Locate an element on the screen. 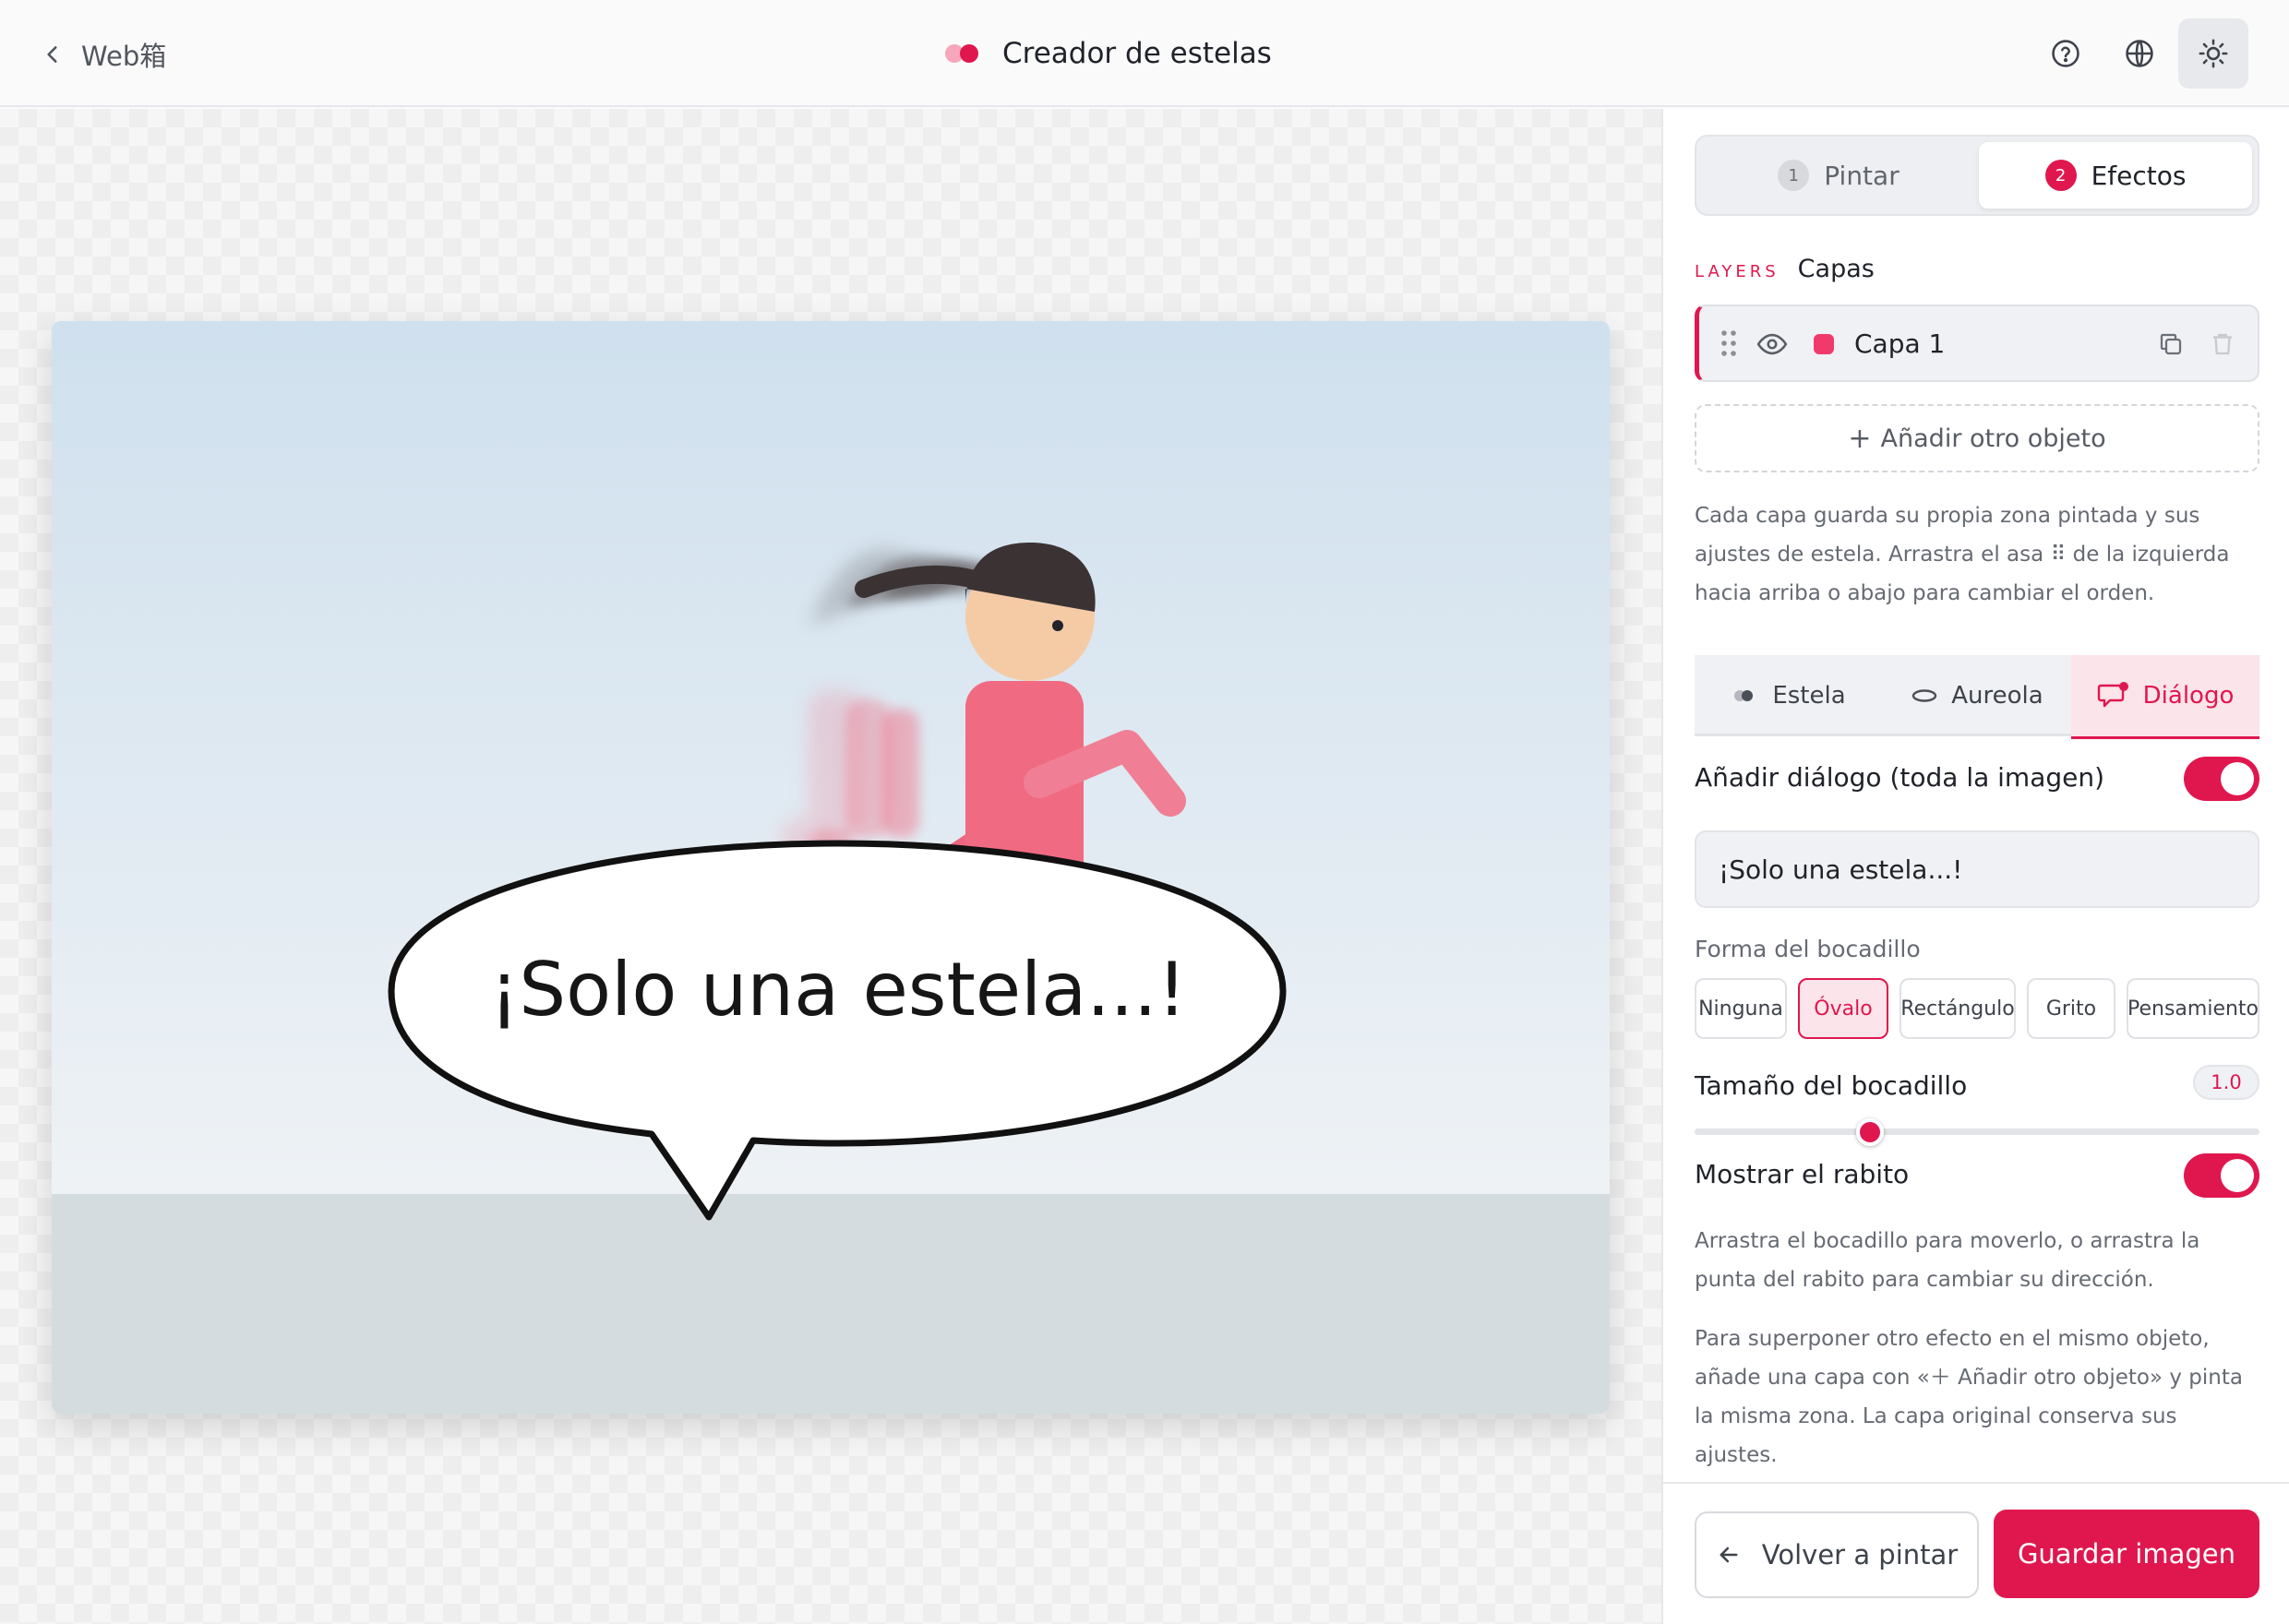 Image resolution: width=2289 pixels, height=1624 pixels. speech-bubble-icon is located at coordinates (2112, 695).